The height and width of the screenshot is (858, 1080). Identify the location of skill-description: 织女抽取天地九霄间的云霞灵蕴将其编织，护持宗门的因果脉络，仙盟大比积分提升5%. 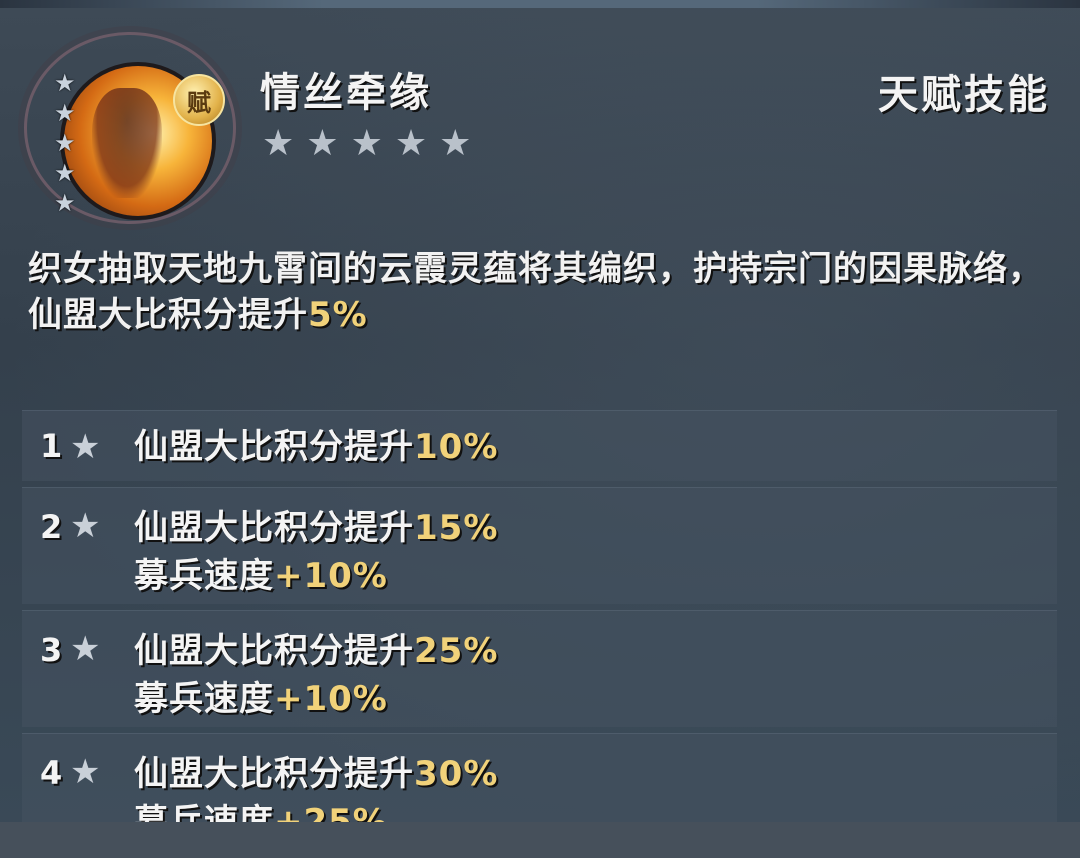
(543, 292).